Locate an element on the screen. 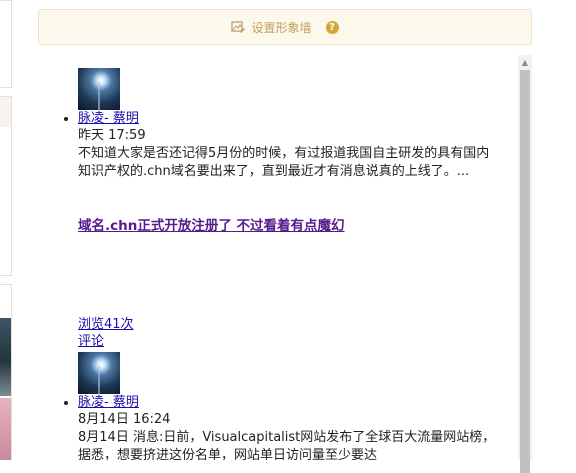 Image resolution: width=576 pixels, height=473 pixels. views-link: 浏览41次 is located at coordinates (106, 324).